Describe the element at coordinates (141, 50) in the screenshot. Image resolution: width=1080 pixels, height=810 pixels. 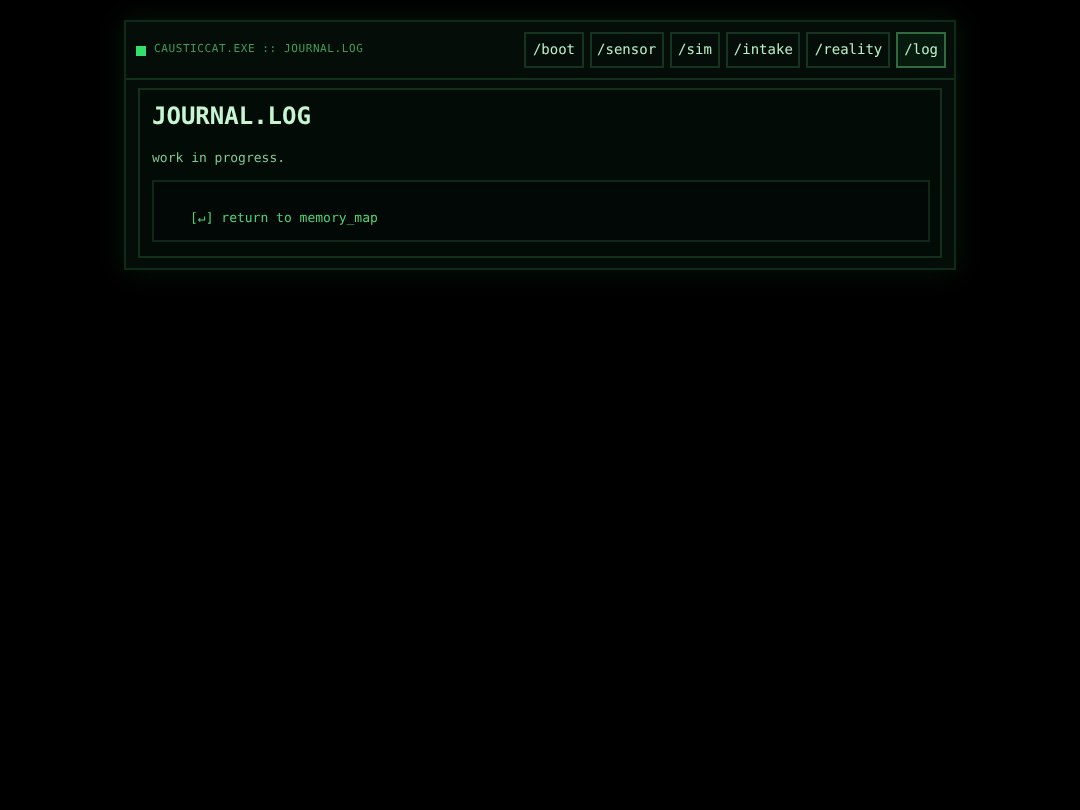
I see `status-square-icon` at that location.